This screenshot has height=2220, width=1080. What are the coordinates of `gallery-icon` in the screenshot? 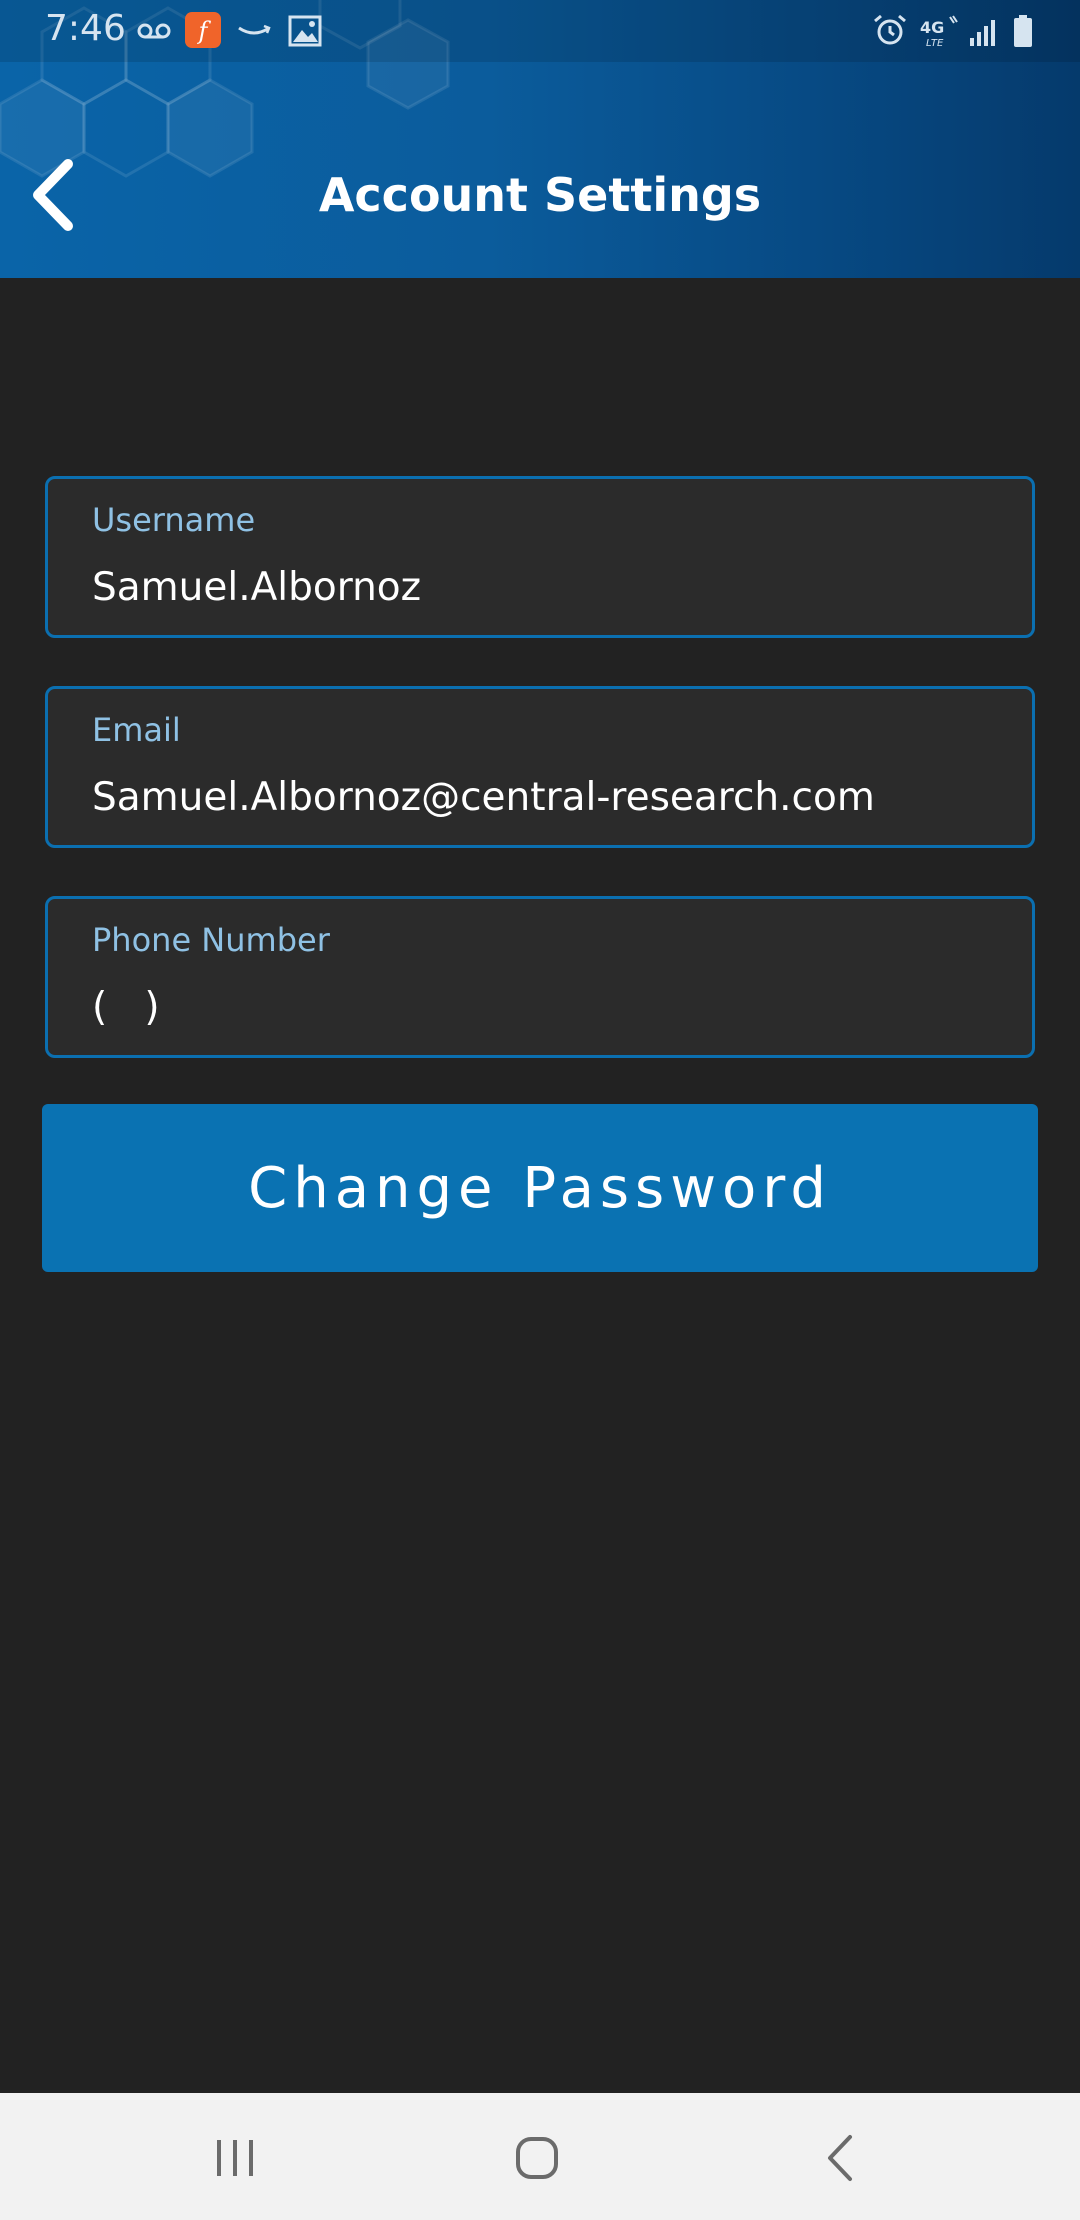 It's located at (305, 31).